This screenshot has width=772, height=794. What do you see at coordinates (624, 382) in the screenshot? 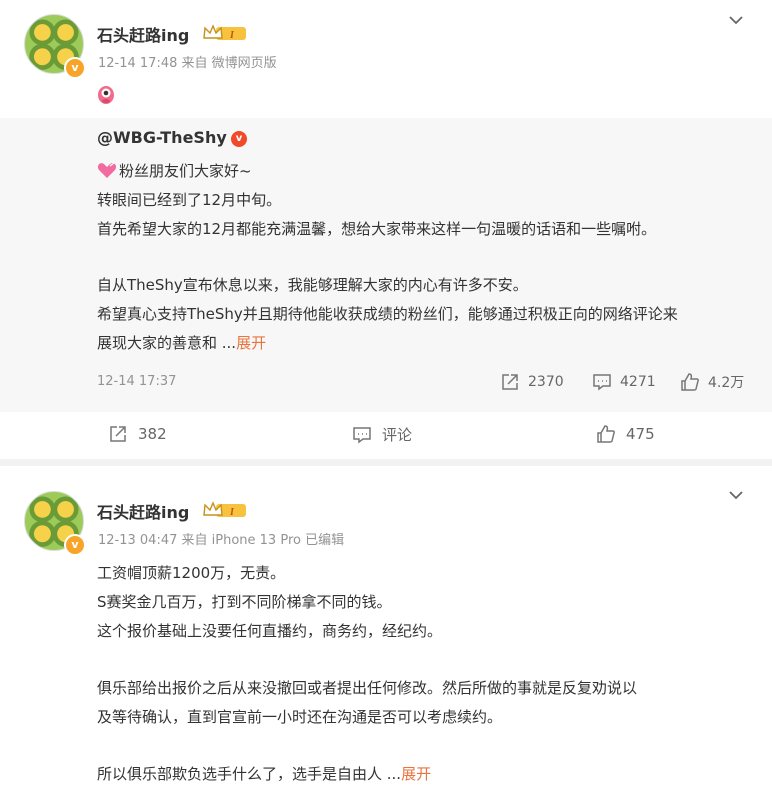
I see `comment-count: 4271` at bounding box center [624, 382].